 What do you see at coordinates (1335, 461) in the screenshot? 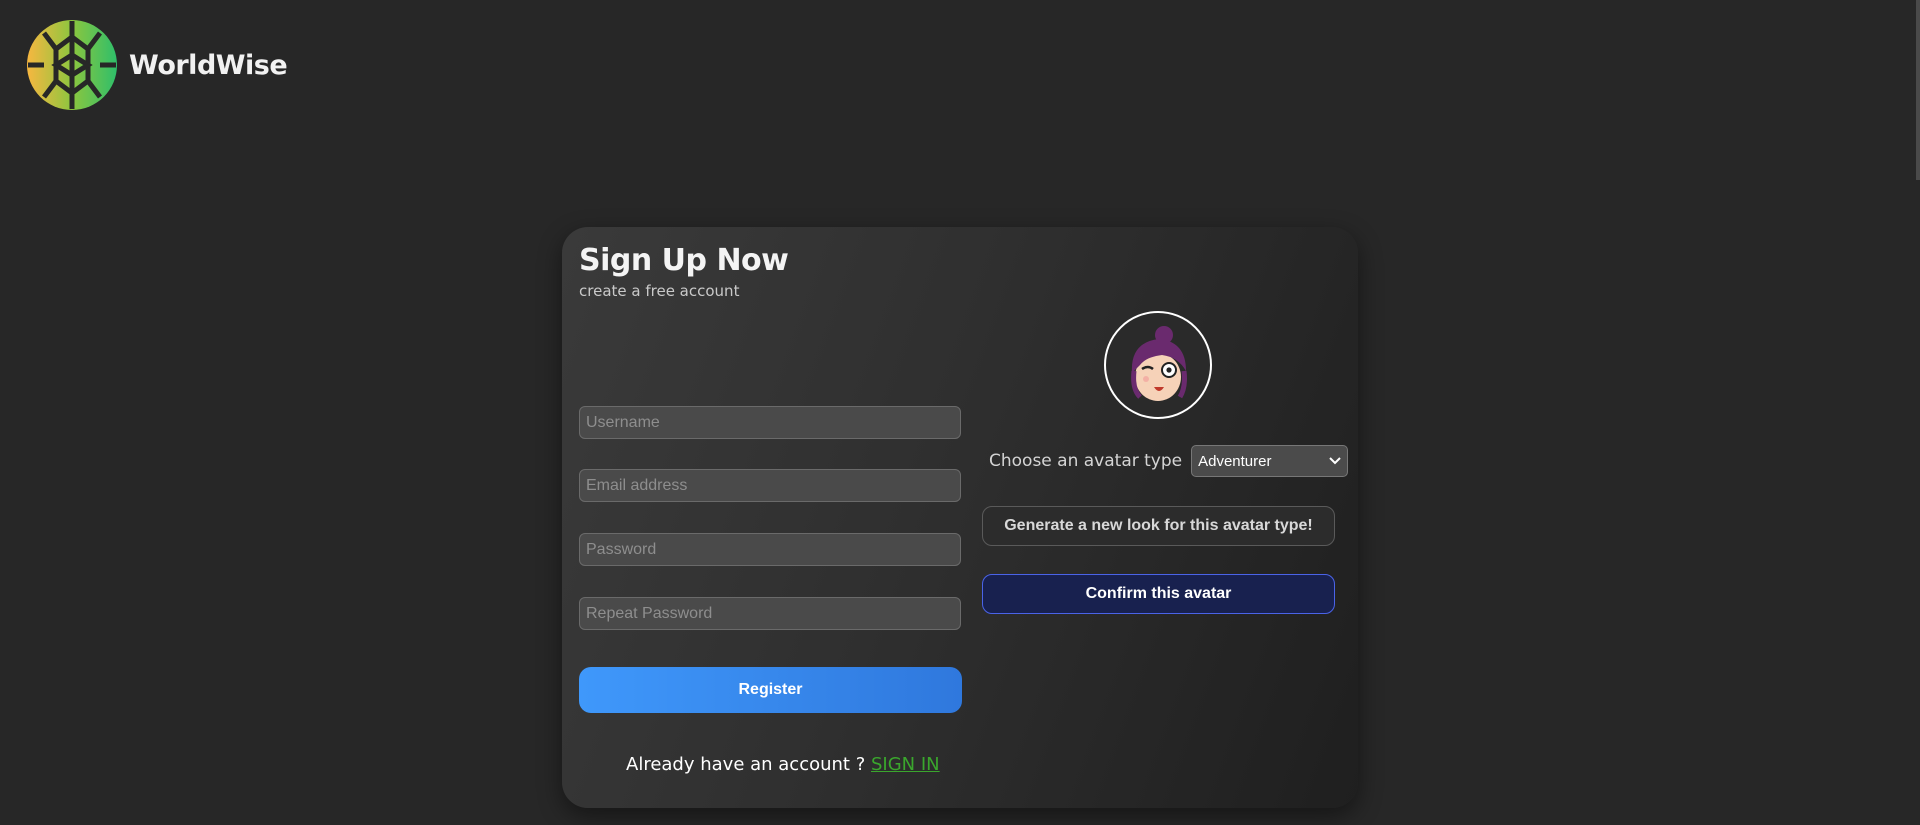
I see `chevron-down-icon` at bounding box center [1335, 461].